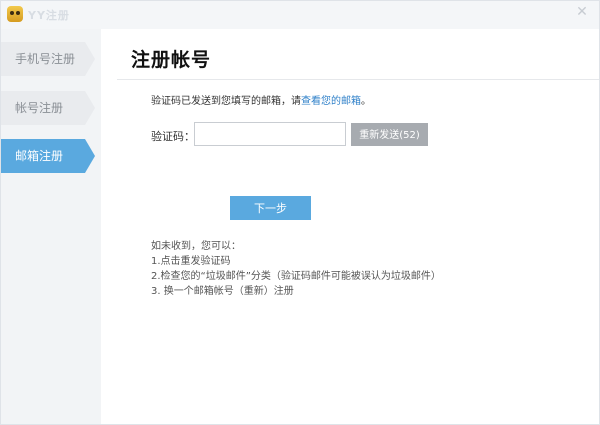 This screenshot has width=600, height=425. Describe the element at coordinates (15, 14) in the screenshot. I see `yy-logo-icon` at that location.